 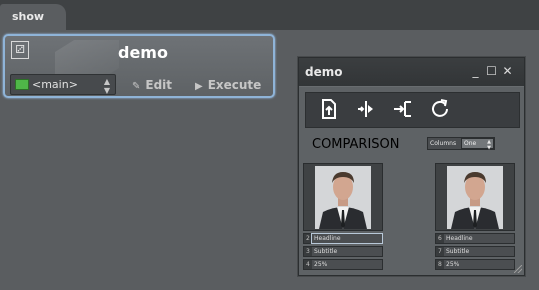 I want to click on split-horizontal-icon, so click(x=366, y=109).